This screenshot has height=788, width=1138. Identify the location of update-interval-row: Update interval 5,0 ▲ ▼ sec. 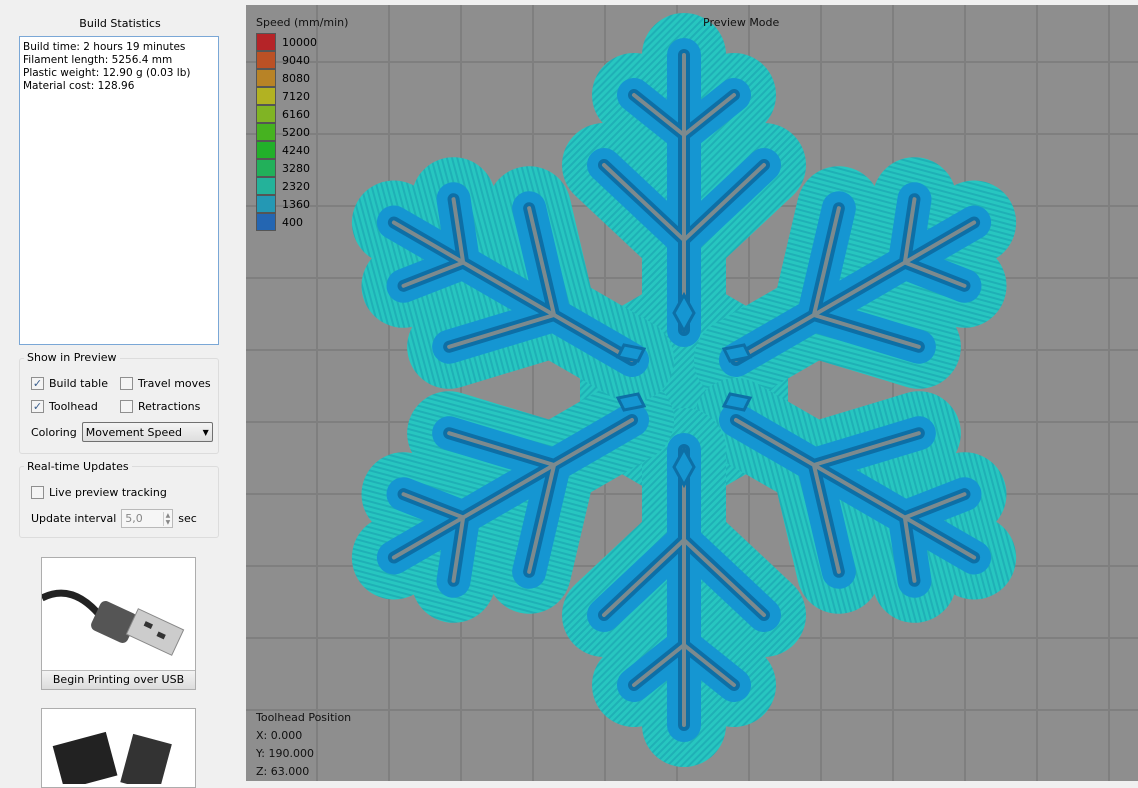
(114, 518).